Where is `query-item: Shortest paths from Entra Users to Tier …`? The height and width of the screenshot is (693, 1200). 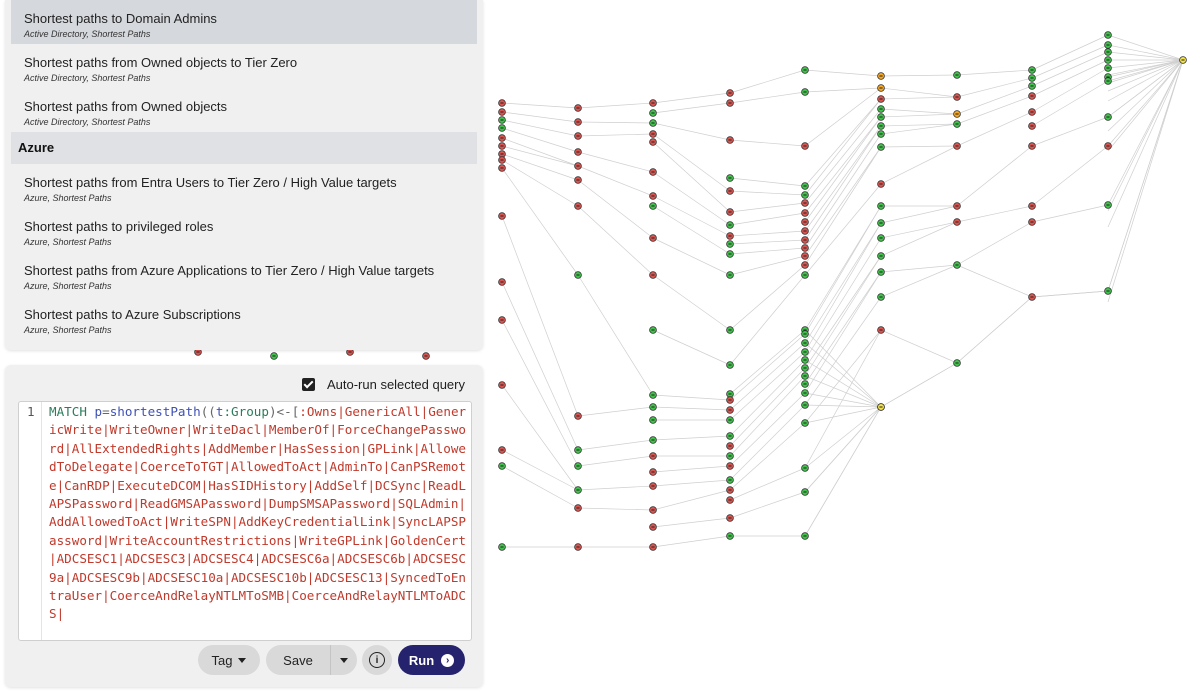
query-item: Shortest paths from Entra Users to Tier … is located at coordinates (244, 186).